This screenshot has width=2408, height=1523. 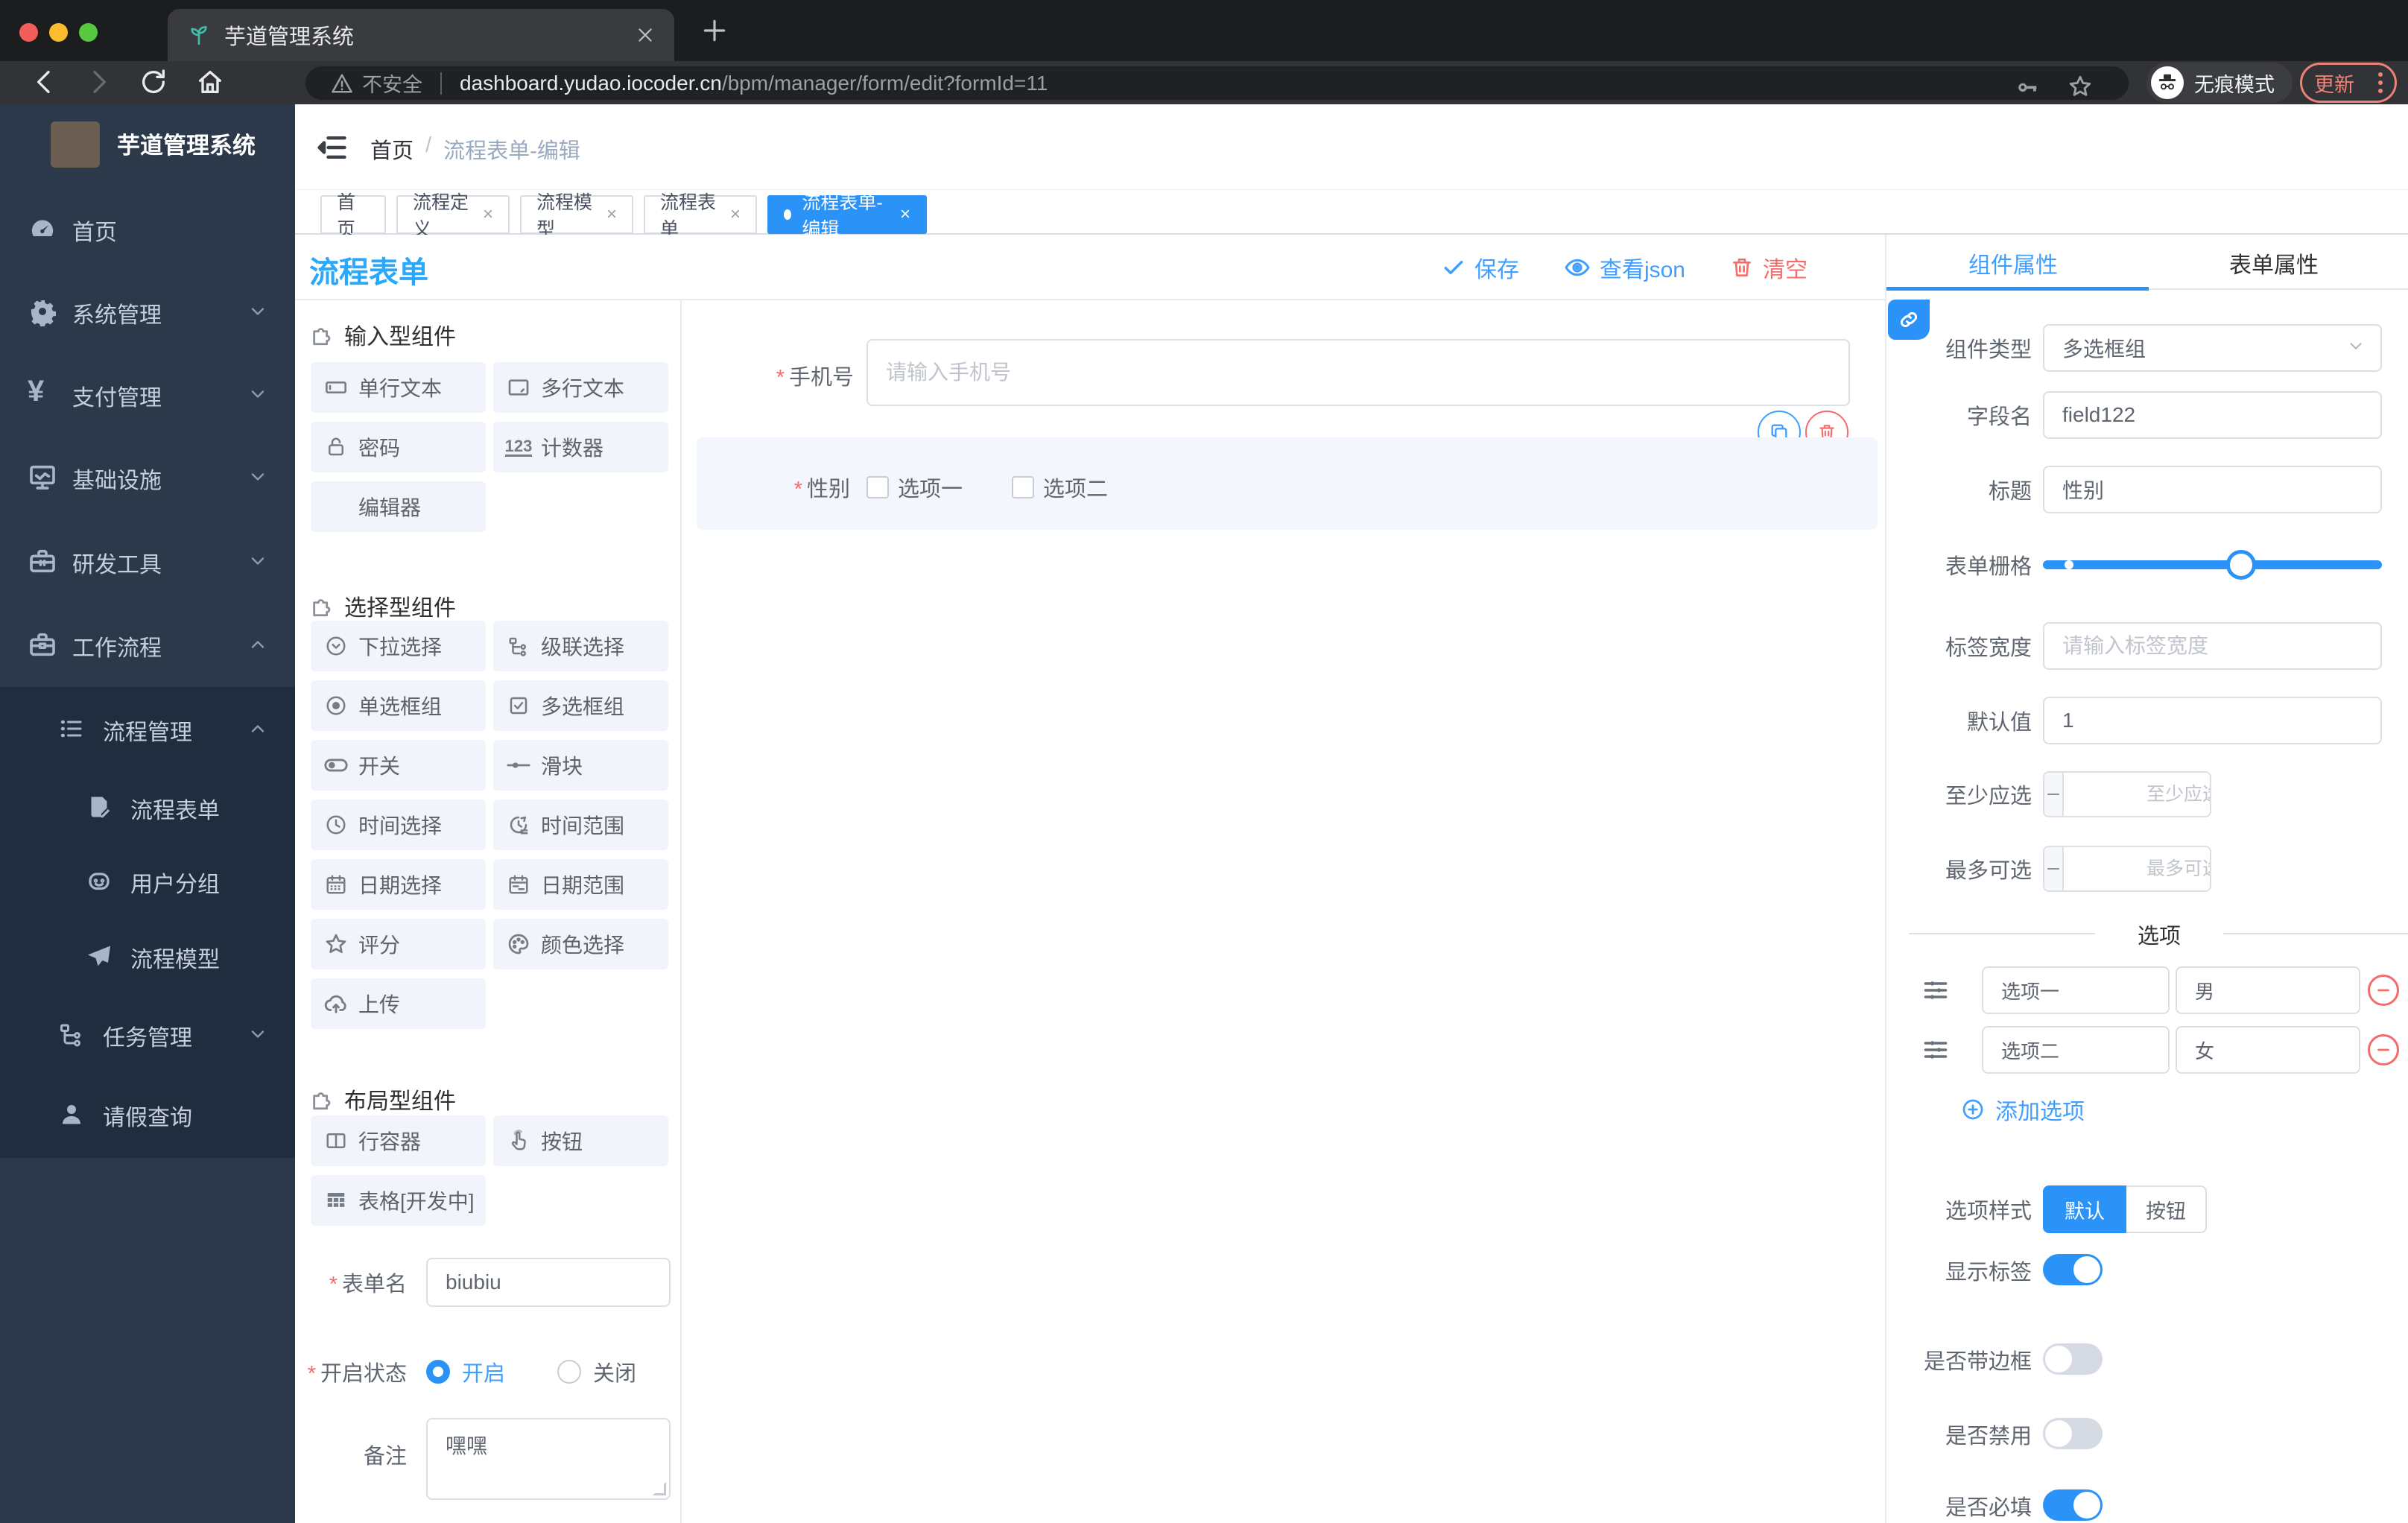 What do you see at coordinates (2076, 1050) in the screenshot?
I see `option2-label-input` at bounding box center [2076, 1050].